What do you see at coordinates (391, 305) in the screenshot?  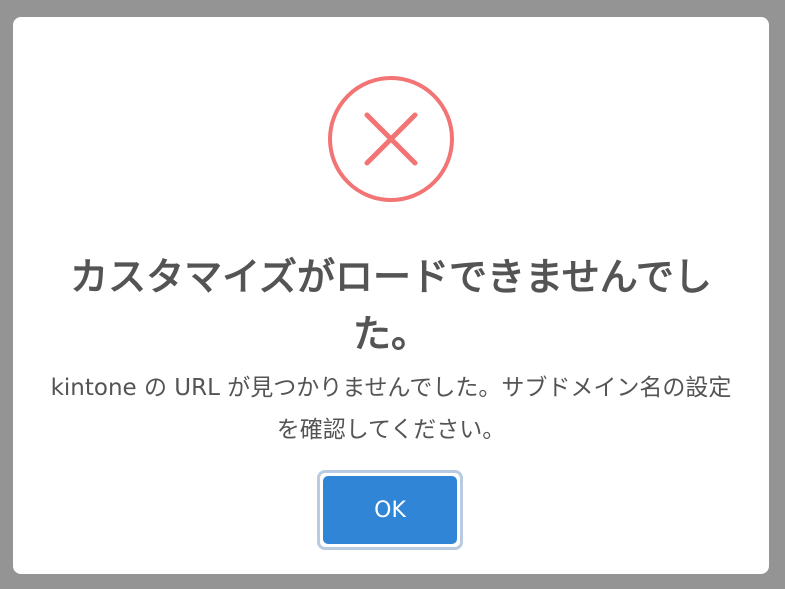 I see `dialog-title: カスタマイズがロードできませんでした。` at bounding box center [391, 305].